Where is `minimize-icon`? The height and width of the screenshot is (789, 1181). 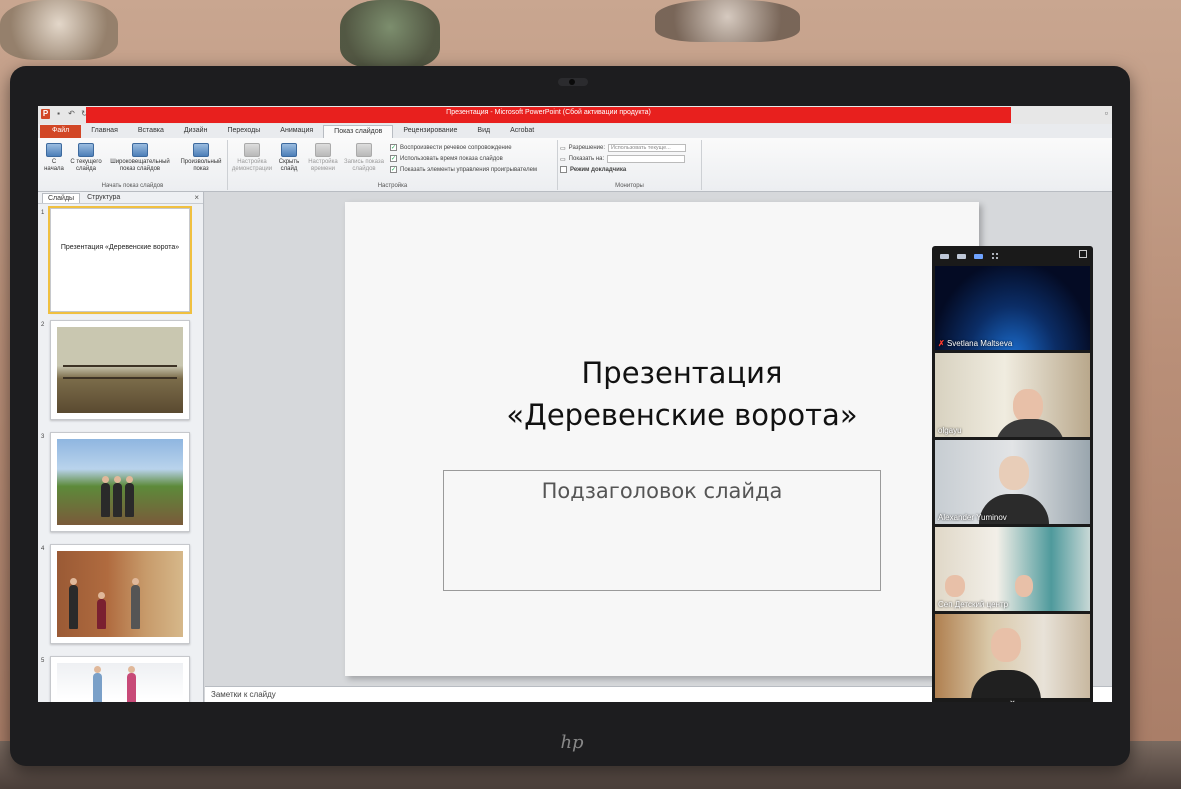 minimize-icon is located at coordinates (944, 256).